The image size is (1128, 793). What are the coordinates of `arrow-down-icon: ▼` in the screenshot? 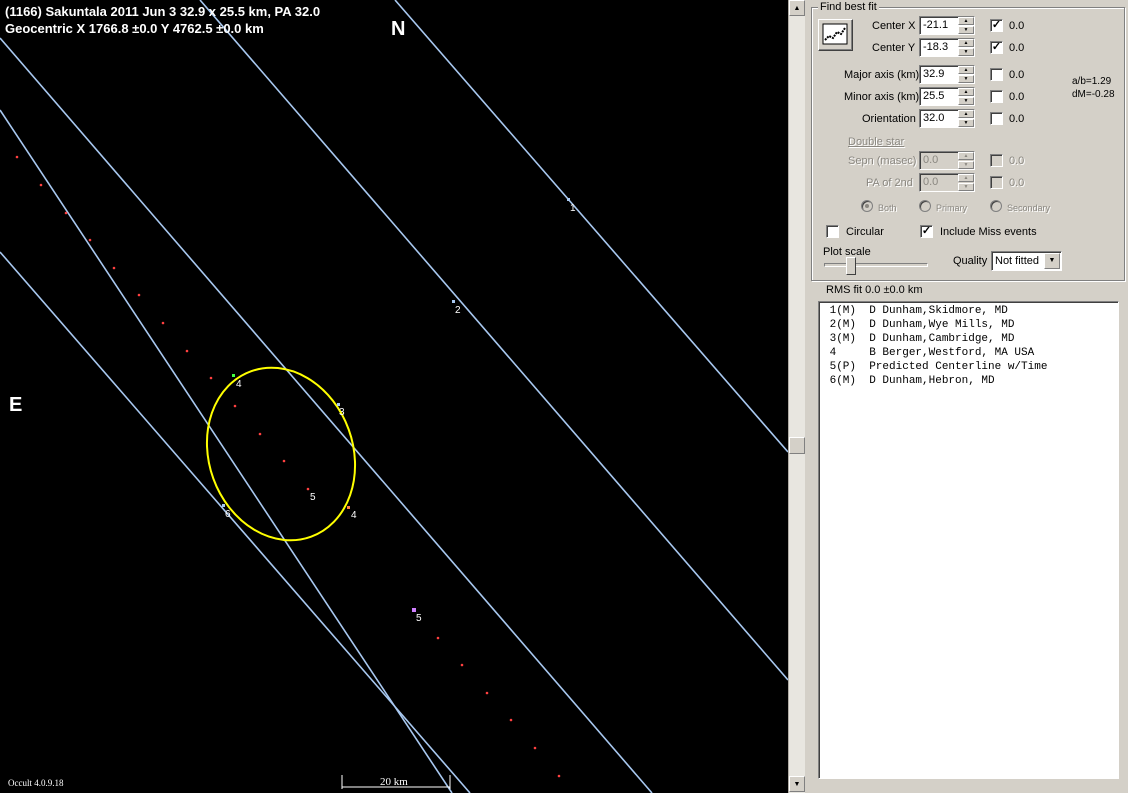 It's located at (797, 784).